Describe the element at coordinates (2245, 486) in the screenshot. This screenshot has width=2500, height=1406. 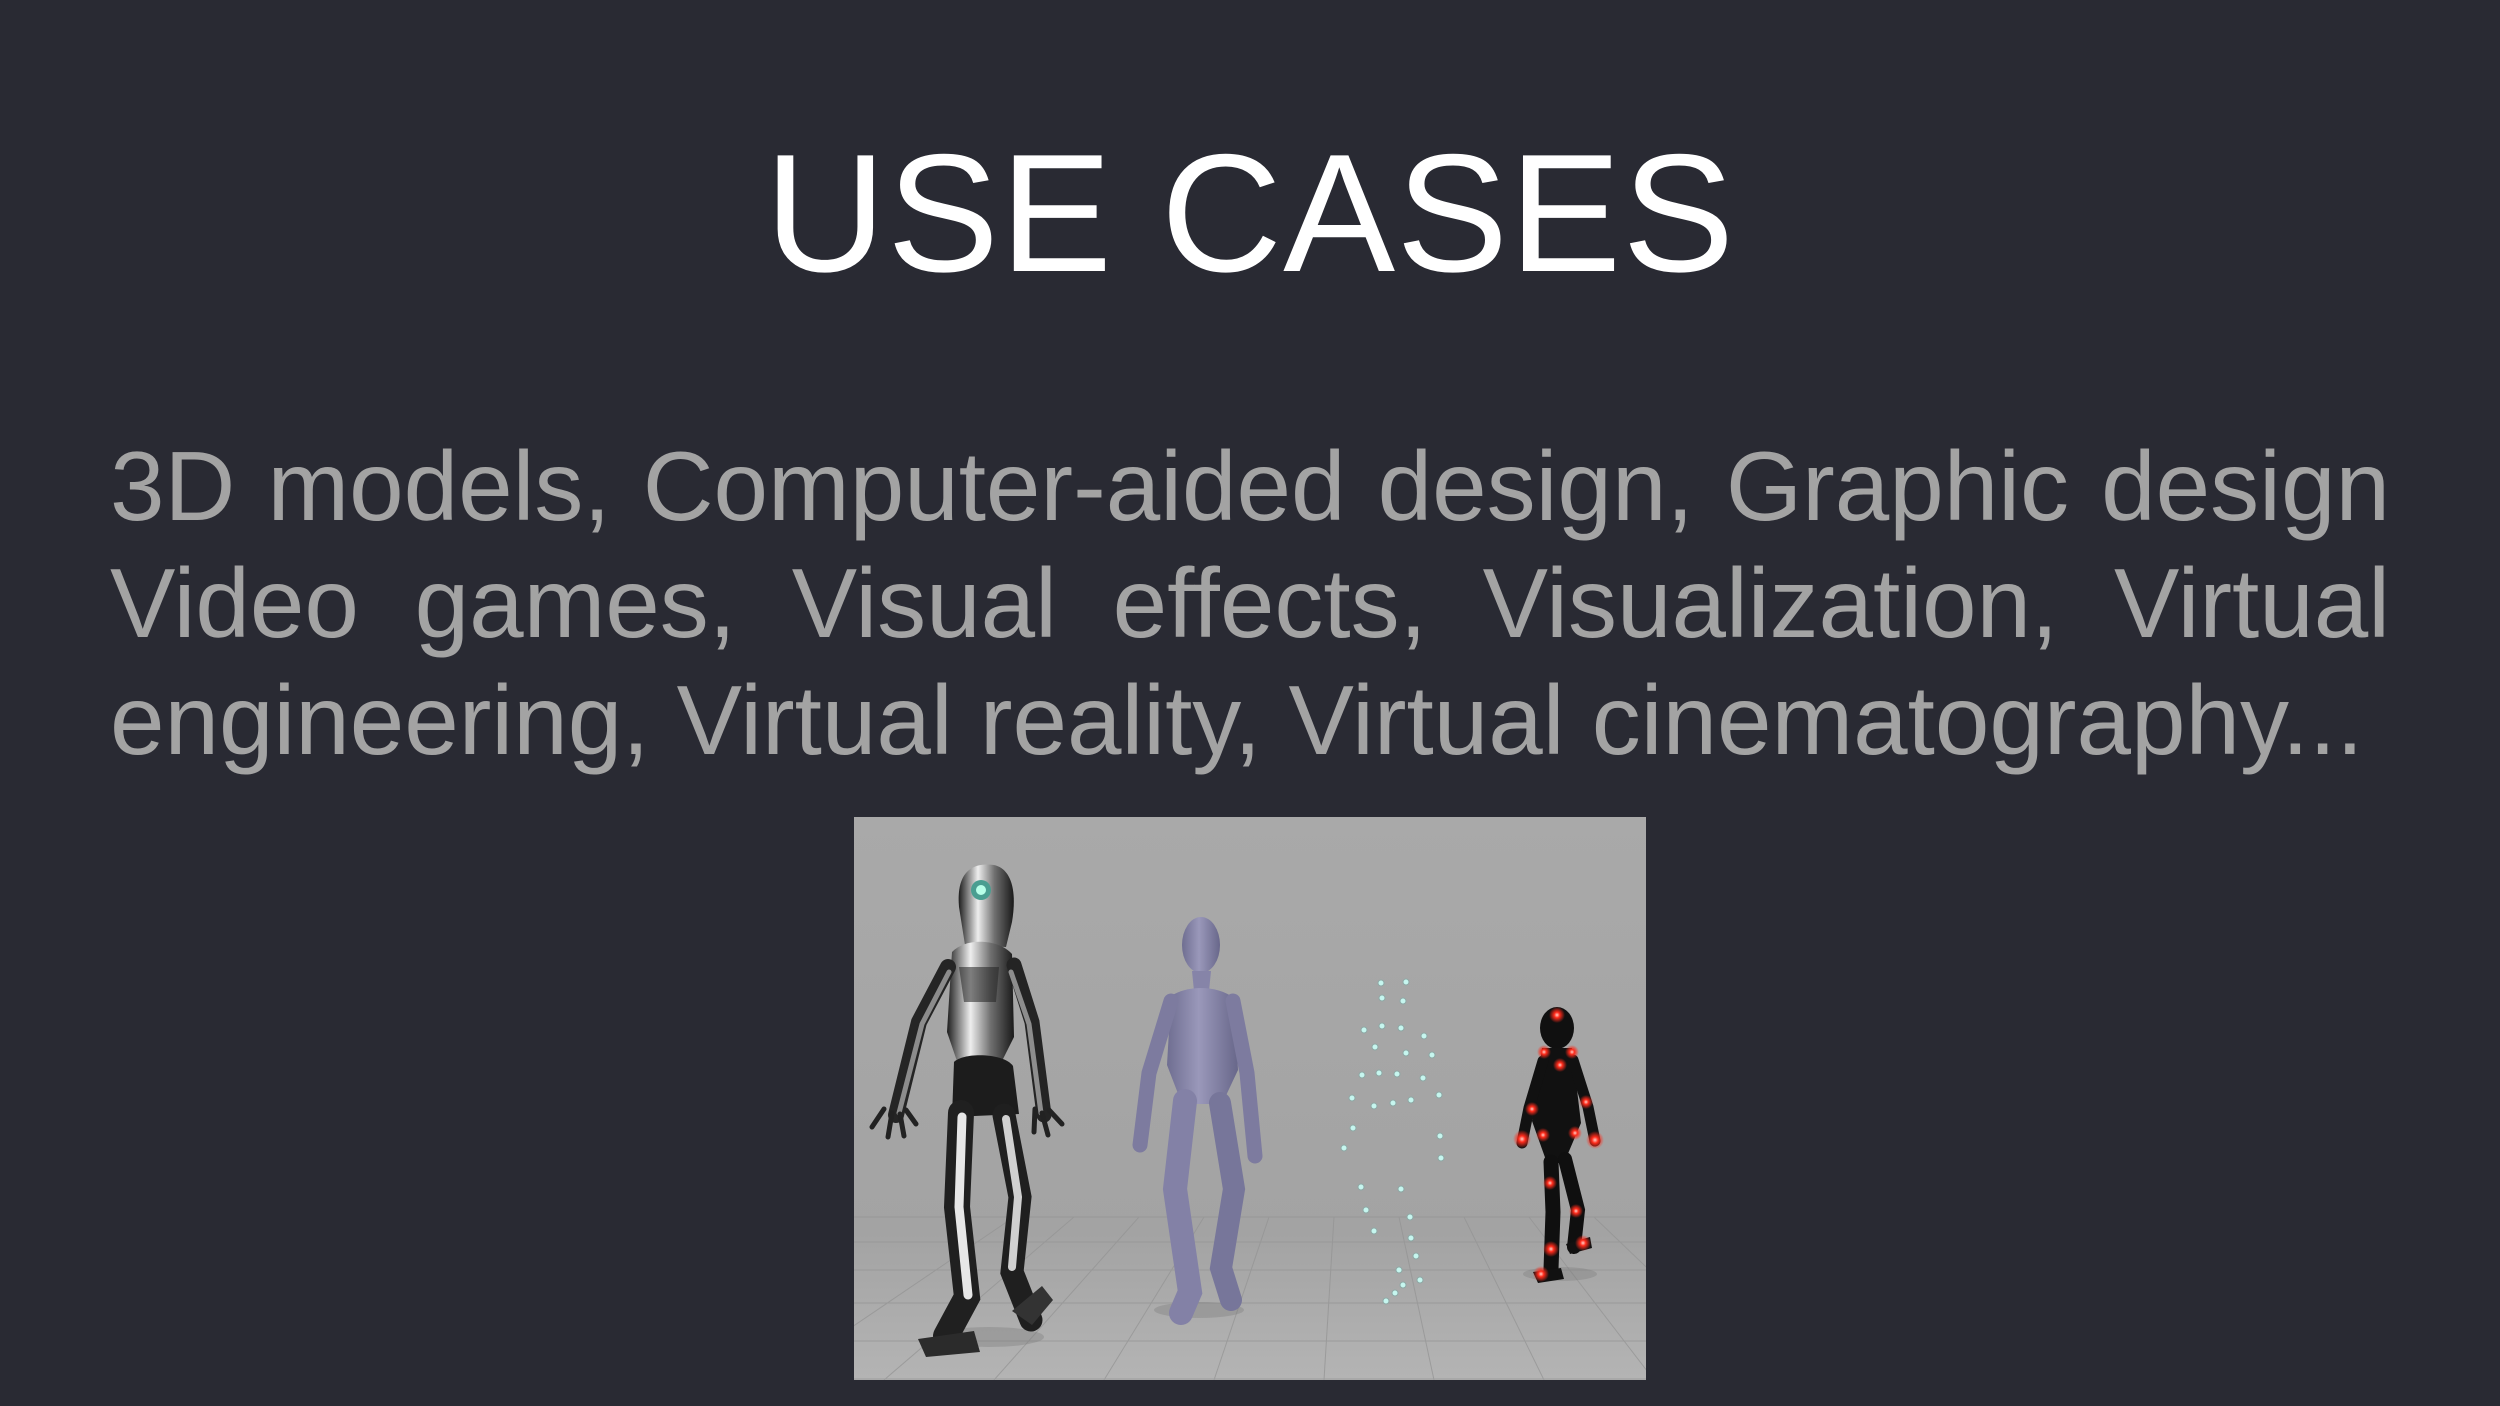
I see `word: design` at that location.